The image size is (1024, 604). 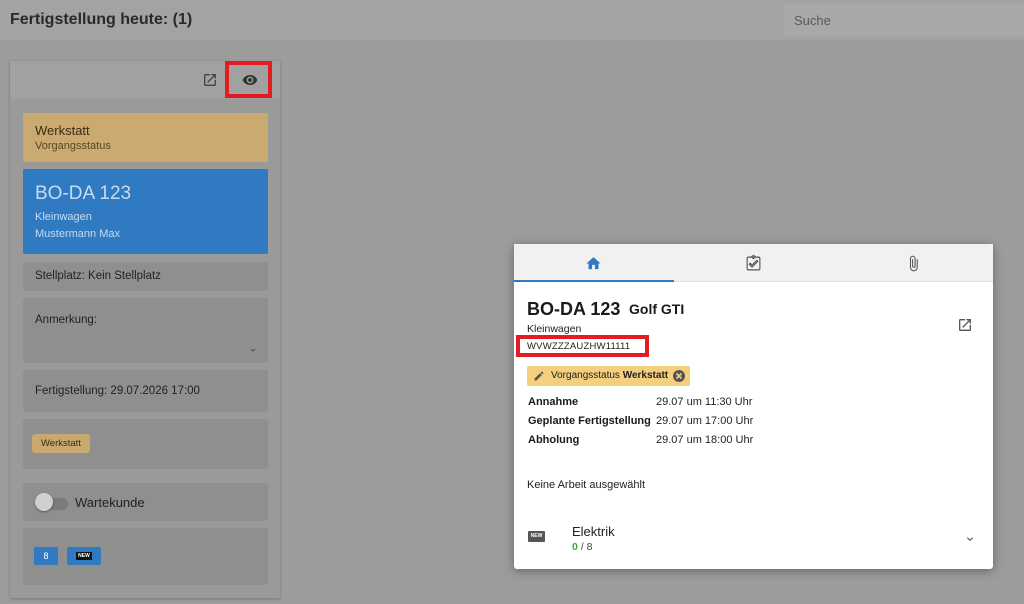 What do you see at coordinates (98, 276) in the screenshot?
I see `parking-text: Stellplatz: Kein Stellplatz` at bounding box center [98, 276].